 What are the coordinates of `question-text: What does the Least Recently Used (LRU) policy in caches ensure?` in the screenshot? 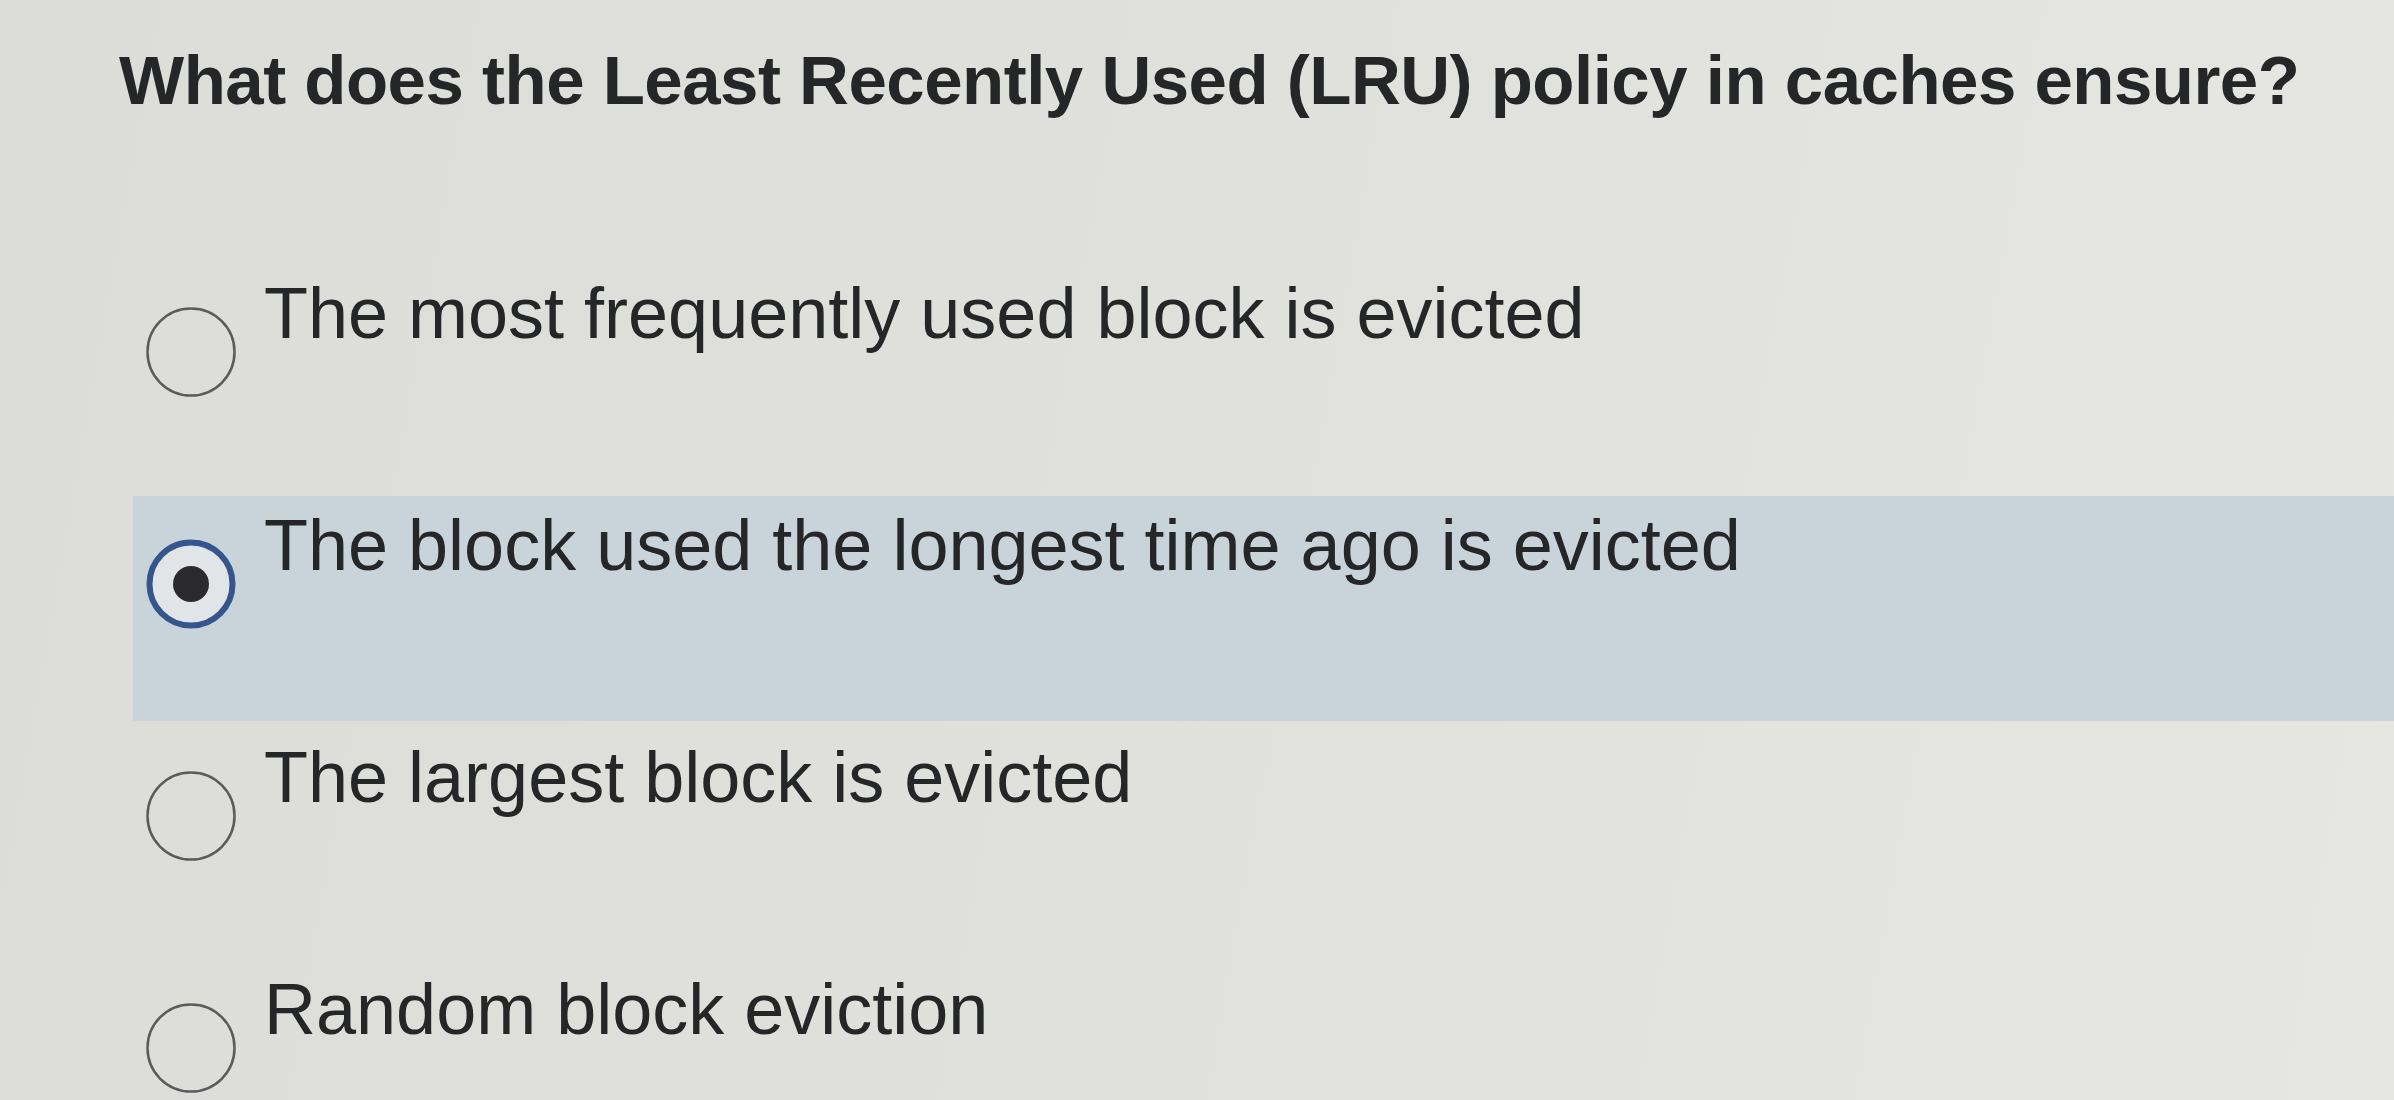 It's located at (1210, 81).